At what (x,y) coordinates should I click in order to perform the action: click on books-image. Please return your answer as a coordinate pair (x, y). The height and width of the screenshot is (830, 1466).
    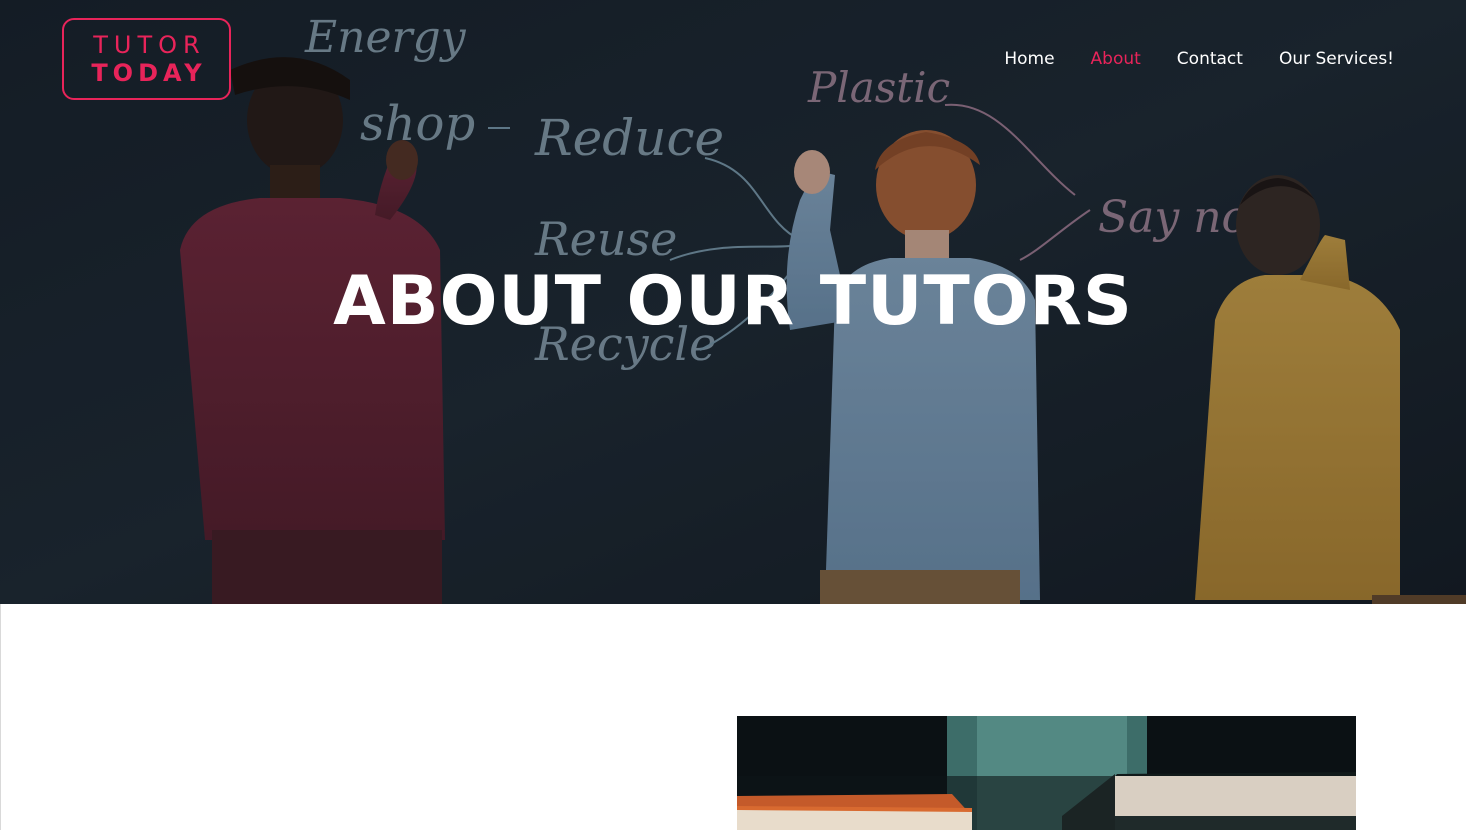
    Looking at the image, I should click on (1046, 773).